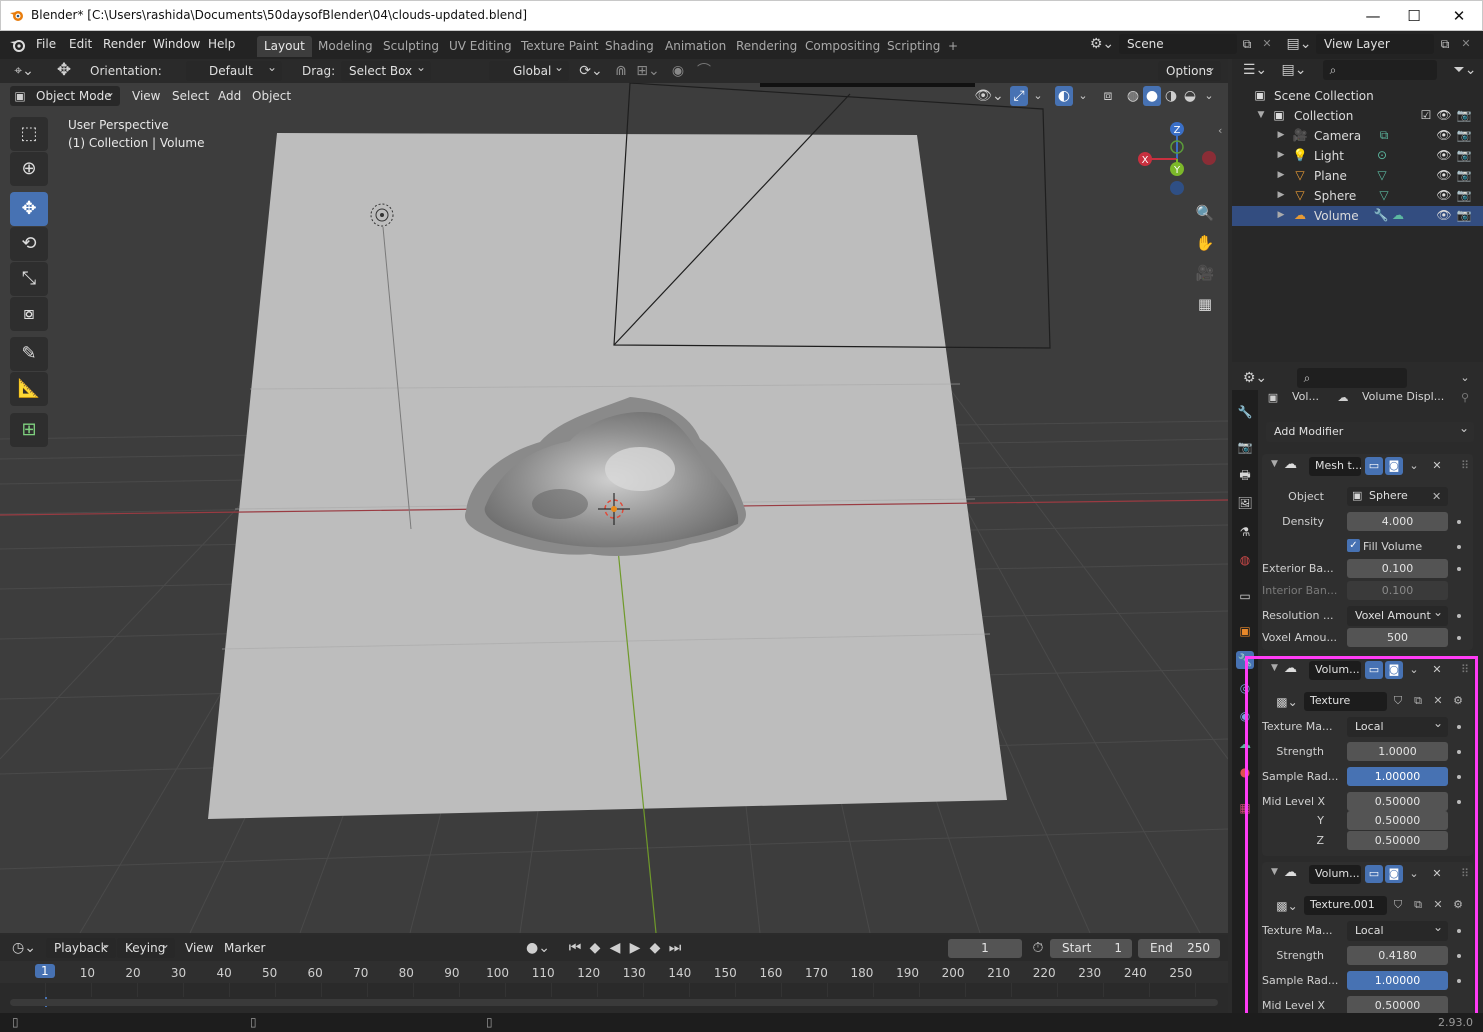 This screenshot has width=1483, height=1032. I want to click on unlink-texture-icon: ✕, so click(1438, 905).